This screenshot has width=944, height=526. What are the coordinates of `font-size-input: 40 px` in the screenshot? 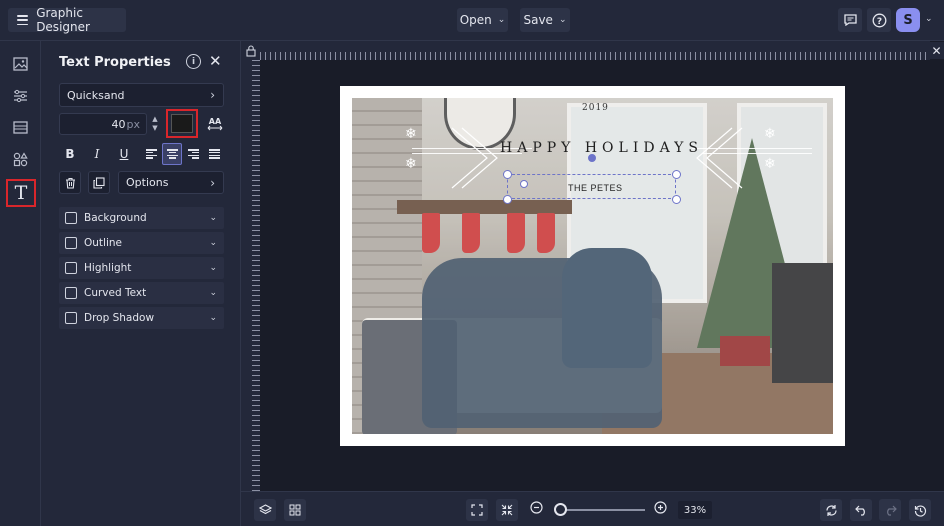 It's located at (103, 124).